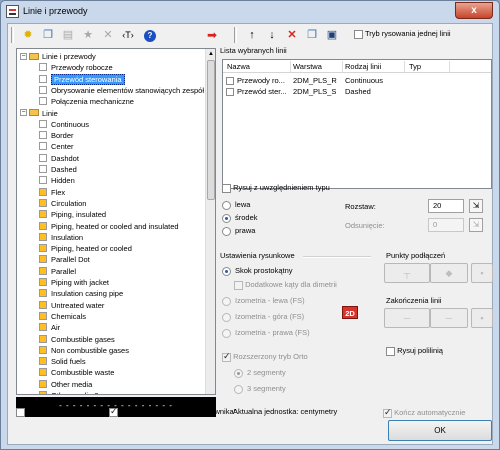  Describe the element at coordinates (414, 351) in the screenshot. I see `polyline-checkbox: Rysuj polilinią` at that location.